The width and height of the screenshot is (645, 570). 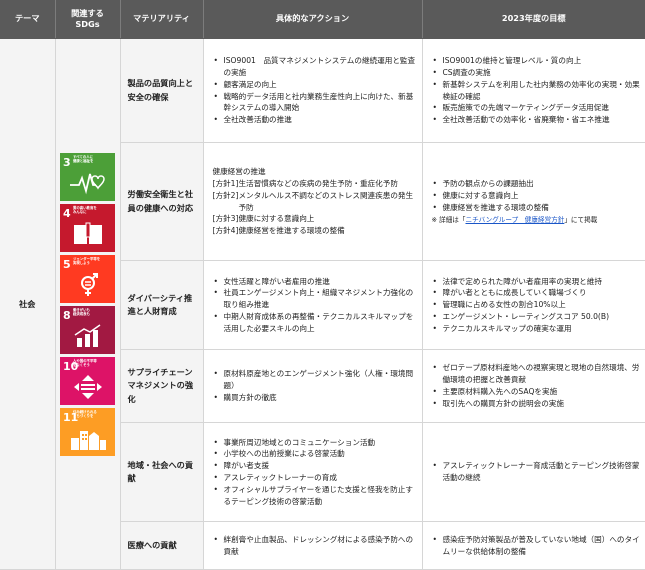 What do you see at coordinates (533, 19) in the screenshot?
I see `header-goals: 2023年度の目標` at bounding box center [533, 19].